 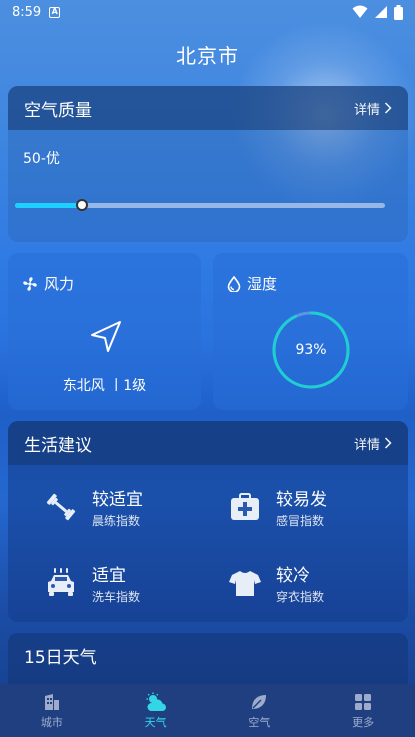 What do you see at coordinates (117, 500) in the screenshot?
I see `life-item-main: 较适宜` at bounding box center [117, 500].